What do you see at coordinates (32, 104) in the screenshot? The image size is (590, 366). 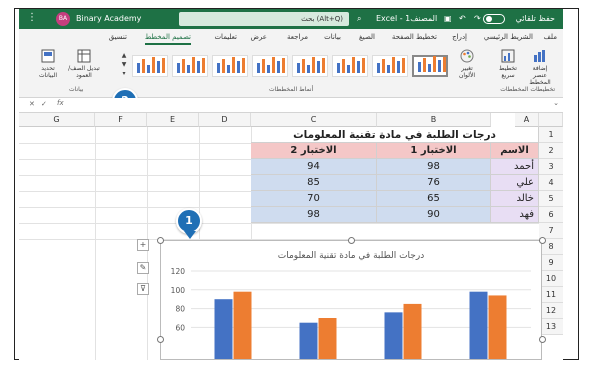 I see `cancel-icon: ✕` at bounding box center [32, 104].